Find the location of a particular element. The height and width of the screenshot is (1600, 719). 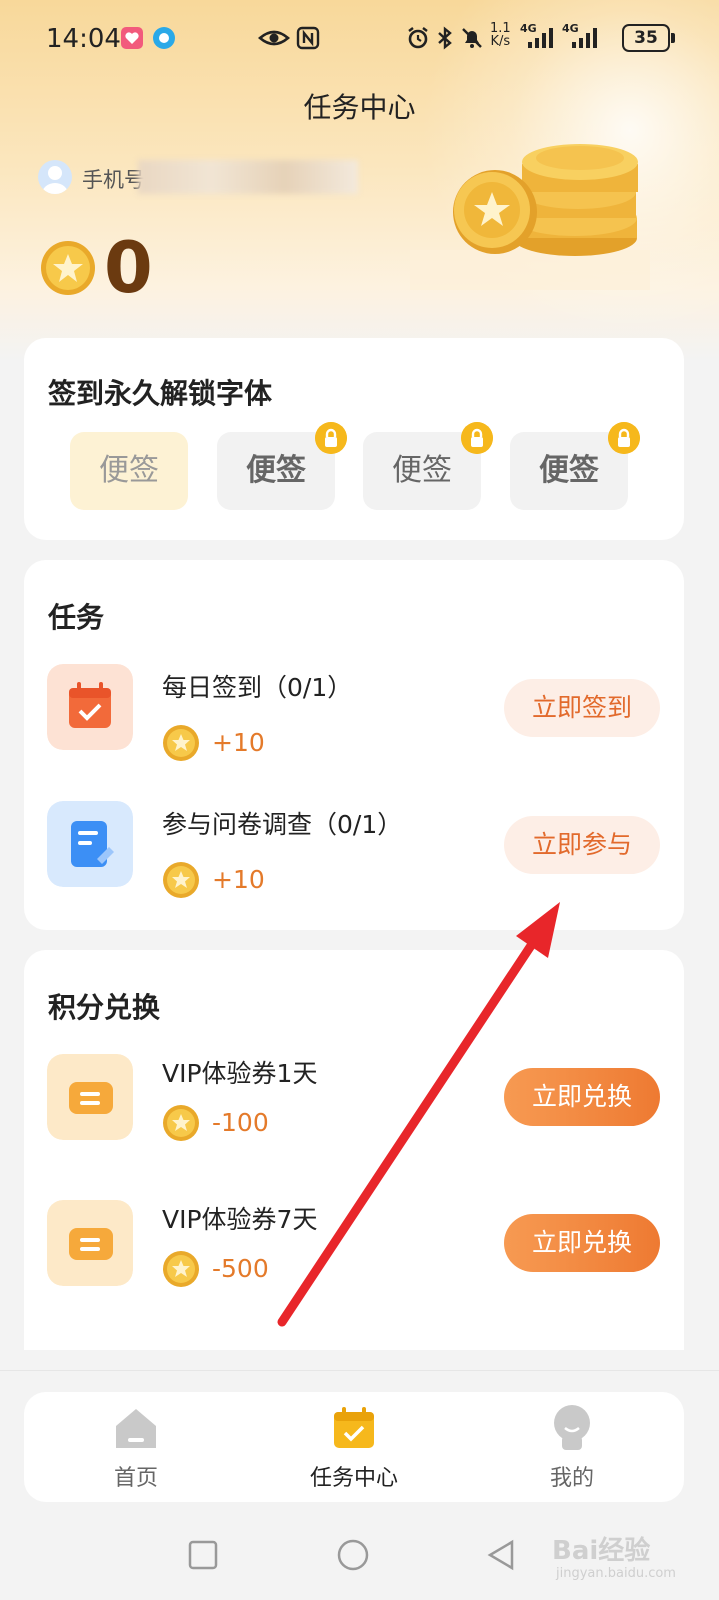

eye-icon is located at coordinates (274, 38).